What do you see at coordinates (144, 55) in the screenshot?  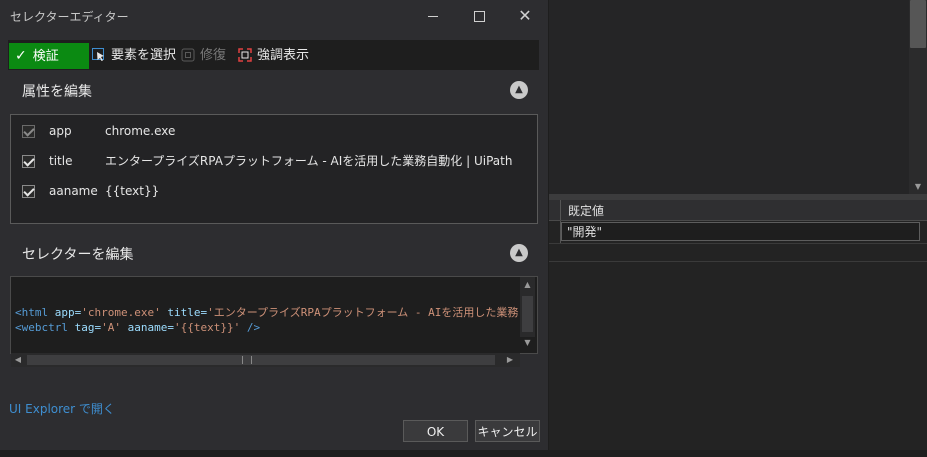 I see `select-element-label: 要素を選択` at bounding box center [144, 55].